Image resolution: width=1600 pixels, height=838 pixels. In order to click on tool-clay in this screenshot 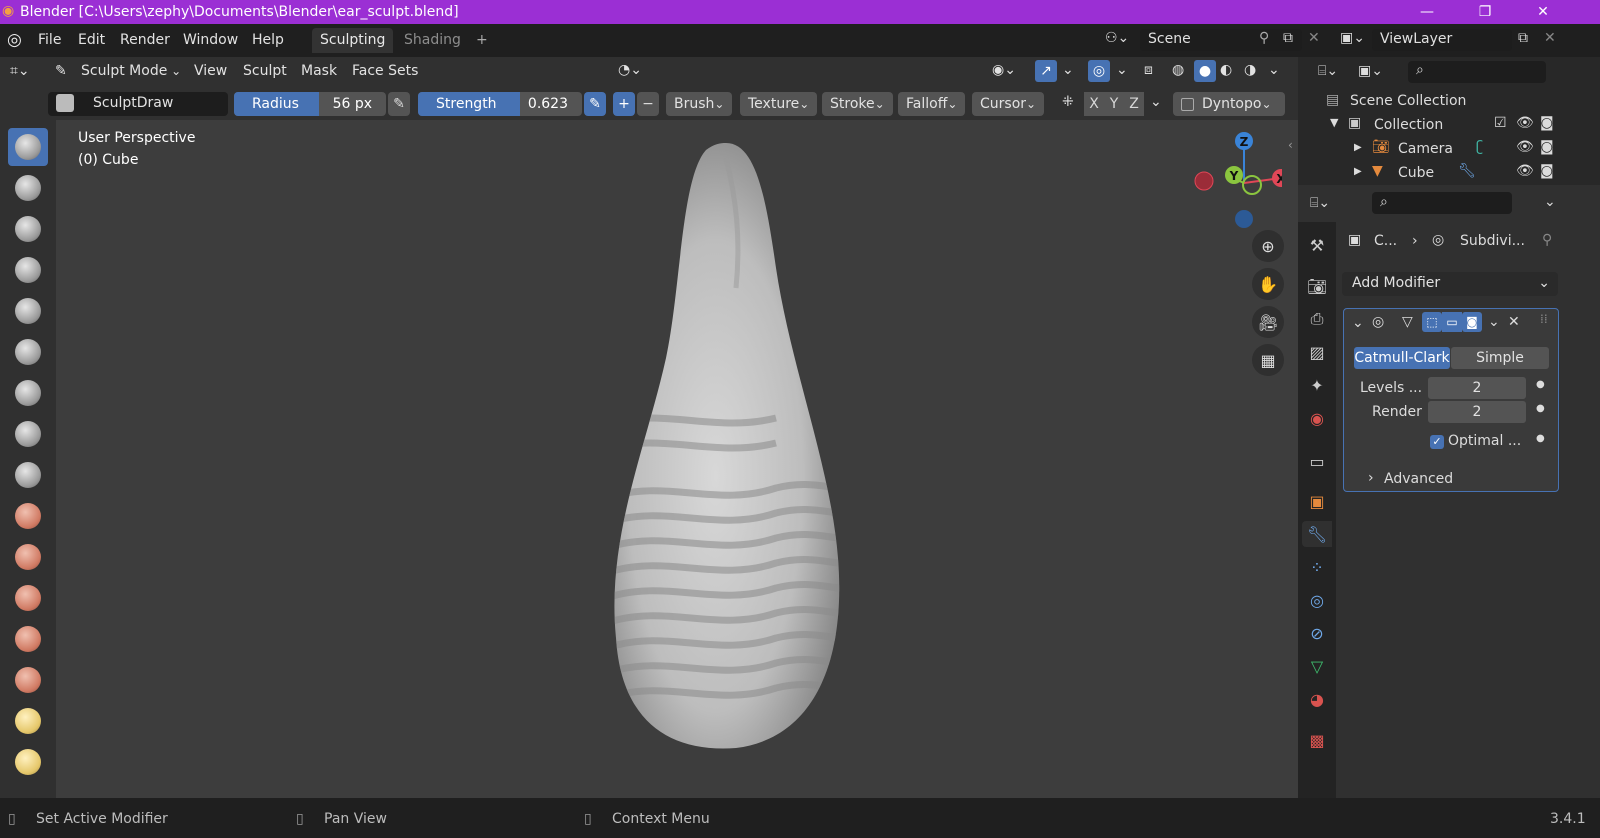, I will do `click(28, 229)`.